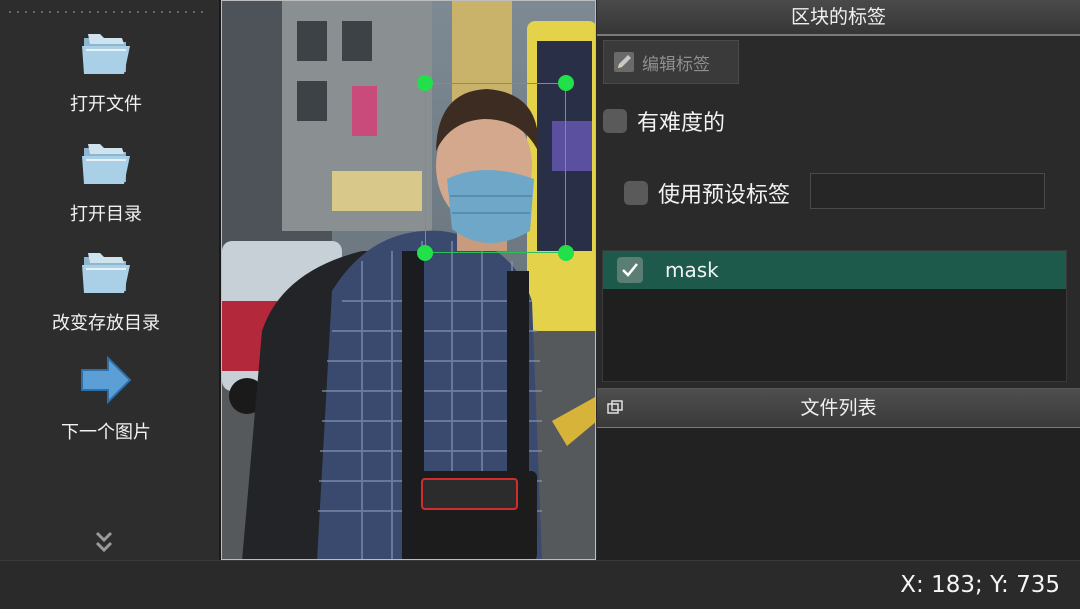  I want to click on status-bar: X: 183; Y: 735, so click(540, 584).